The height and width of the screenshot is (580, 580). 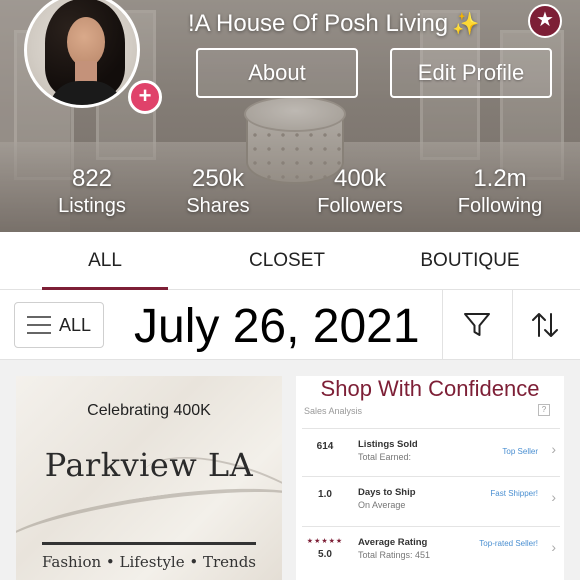 I want to click on tab-closet: CLOSET, so click(x=287, y=261).